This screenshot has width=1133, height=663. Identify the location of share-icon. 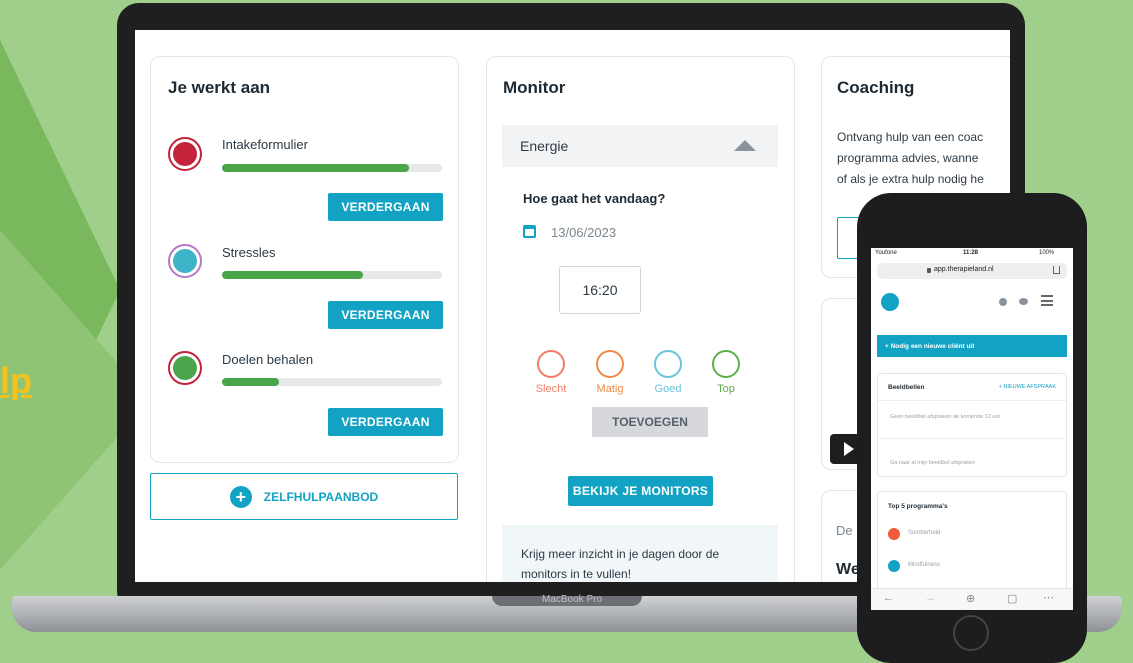
(1056, 270).